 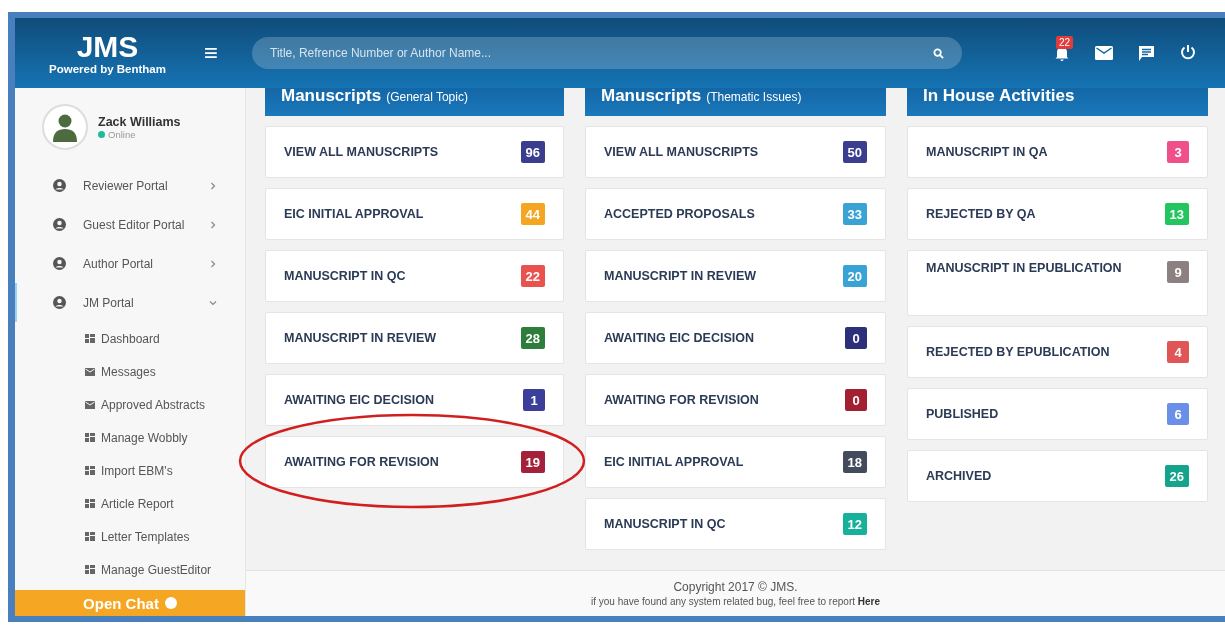 What do you see at coordinates (735, 462) in the screenshot?
I see `status-card: EIC INITIAL APPROVAL 18` at bounding box center [735, 462].